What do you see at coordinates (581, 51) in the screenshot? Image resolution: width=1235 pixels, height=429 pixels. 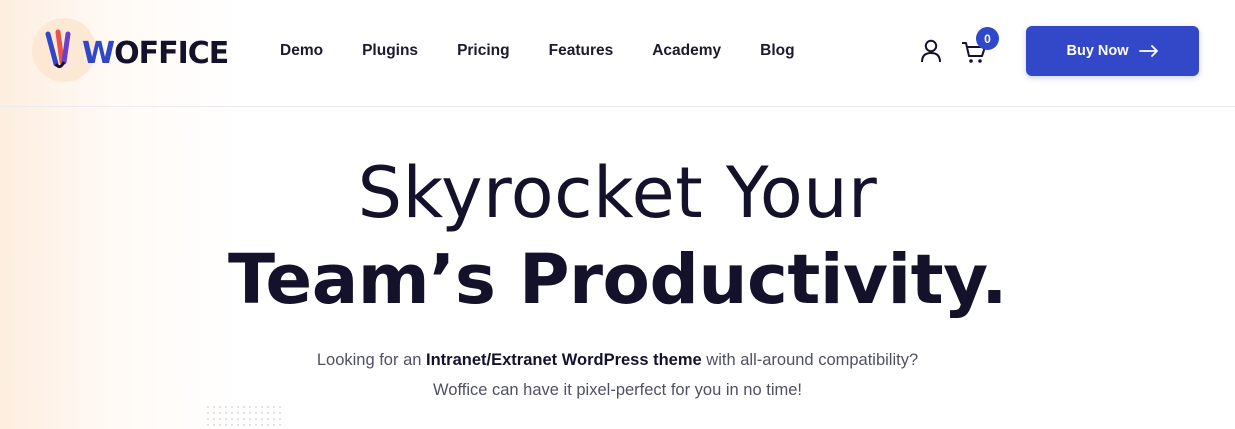 I see `nav-features: Features` at bounding box center [581, 51].